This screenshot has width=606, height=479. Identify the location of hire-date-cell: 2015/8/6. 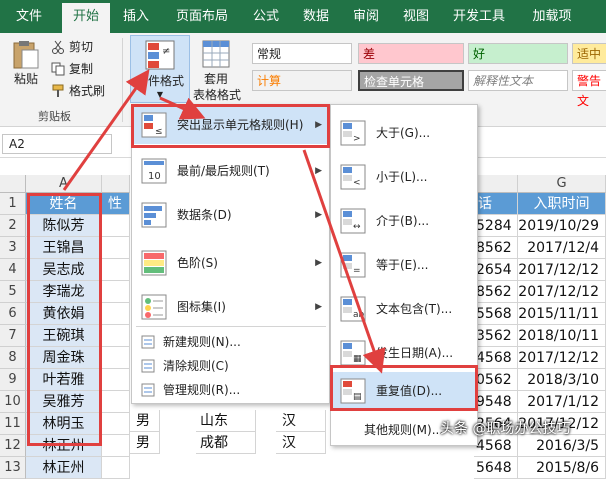
(562, 468).